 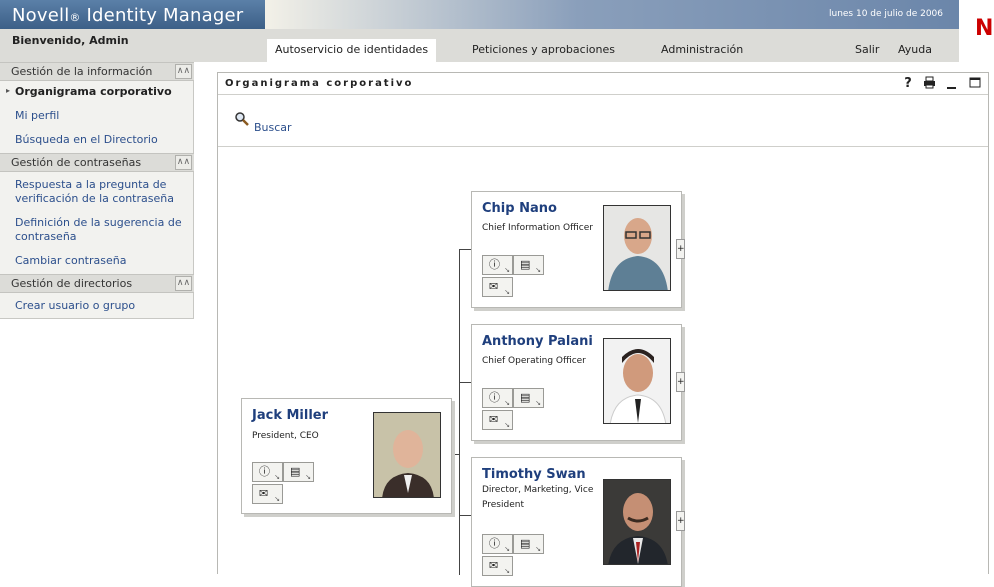 I want to click on magnifier-icon, so click(x=242, y=119).